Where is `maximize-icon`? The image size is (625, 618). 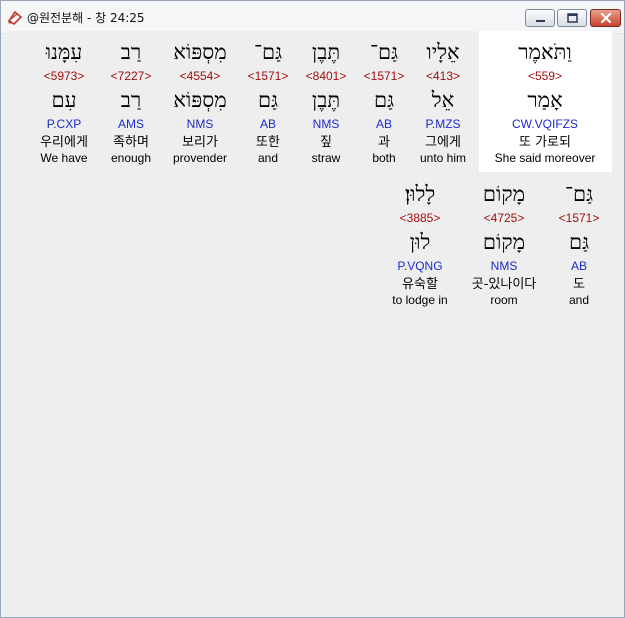
maximize-icon is located at coordinates (572, 18).